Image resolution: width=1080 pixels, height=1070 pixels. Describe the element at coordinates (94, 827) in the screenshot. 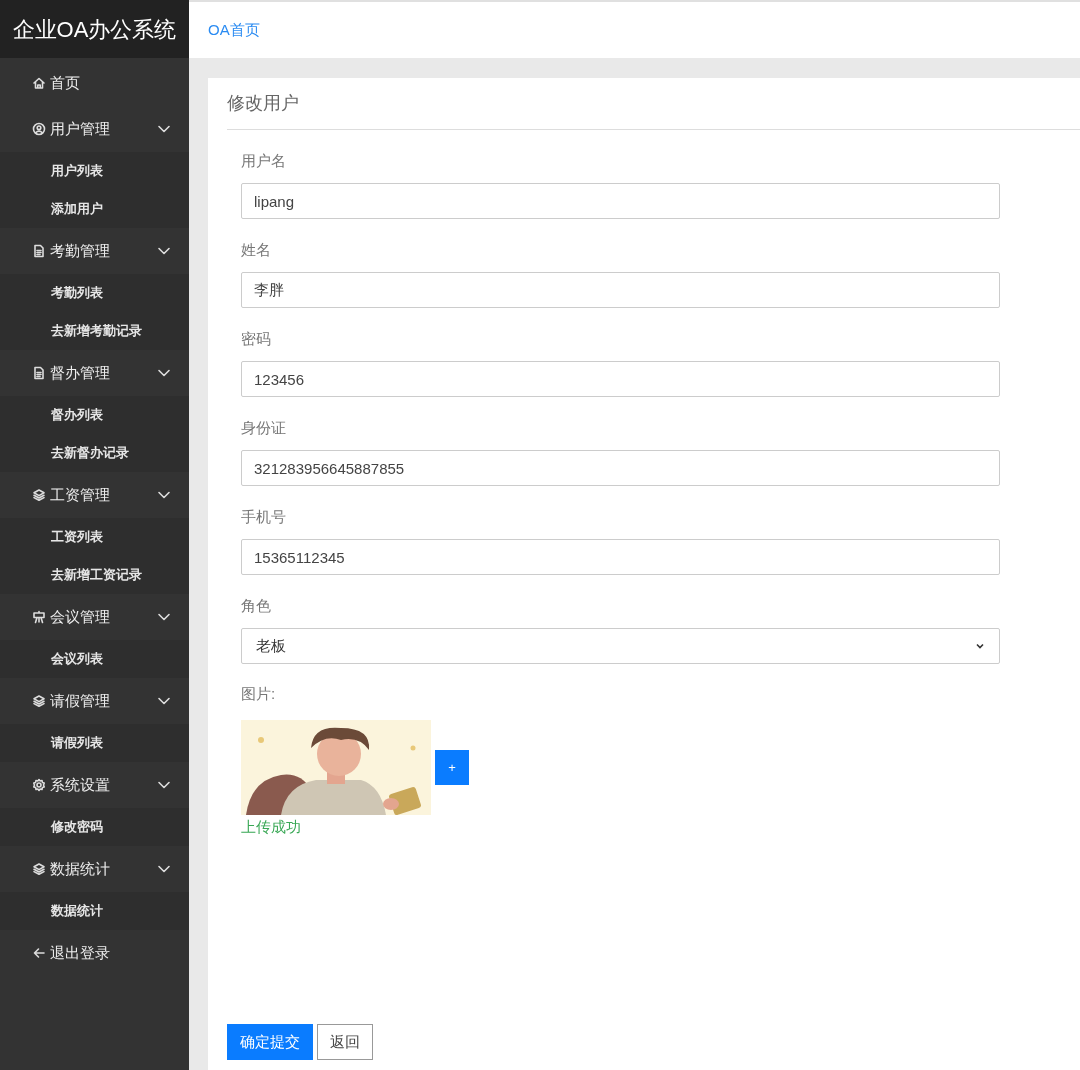

I see `submenu-item: 修改密码` at that location.